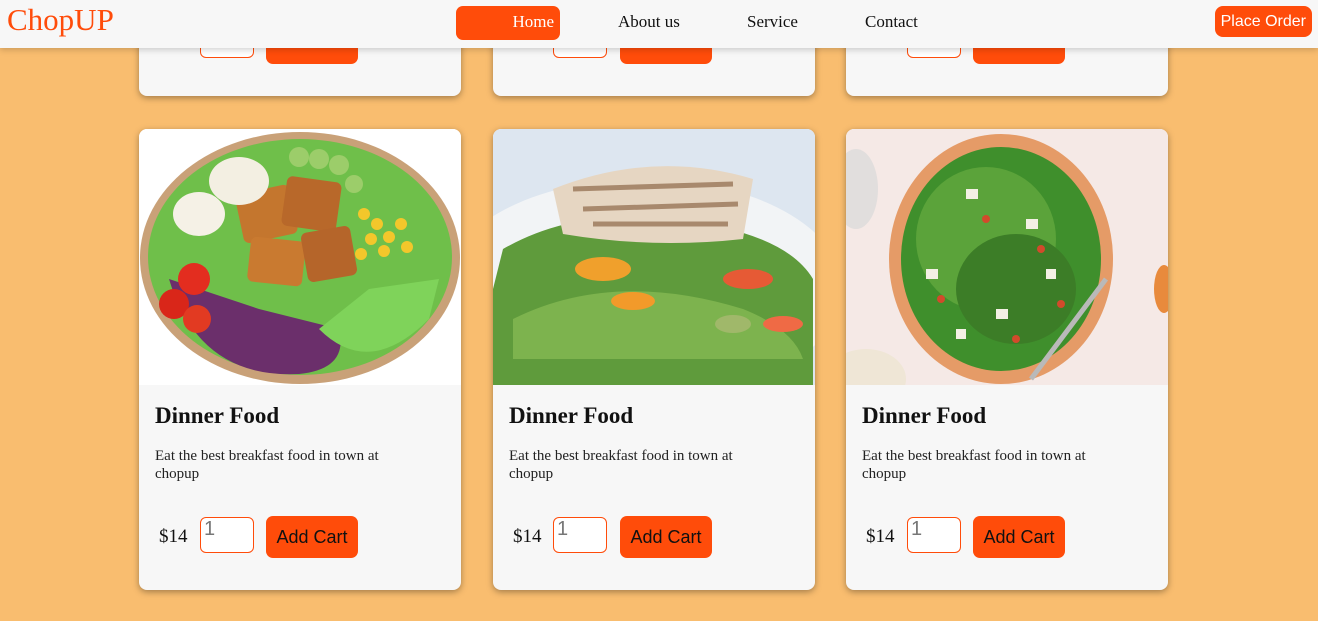 The height and width of the screenshot is (621, 1318). I want to click on nav-home: Home, so click(508, 23).